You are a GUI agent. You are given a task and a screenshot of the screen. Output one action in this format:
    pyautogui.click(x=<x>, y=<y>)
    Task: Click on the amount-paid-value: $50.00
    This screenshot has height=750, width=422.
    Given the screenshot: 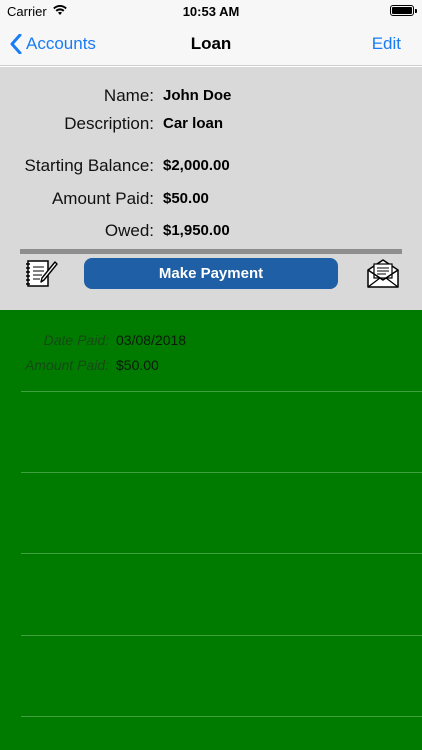 What is the action you would take?
    pyautogui.click(x=186, y=198)
    